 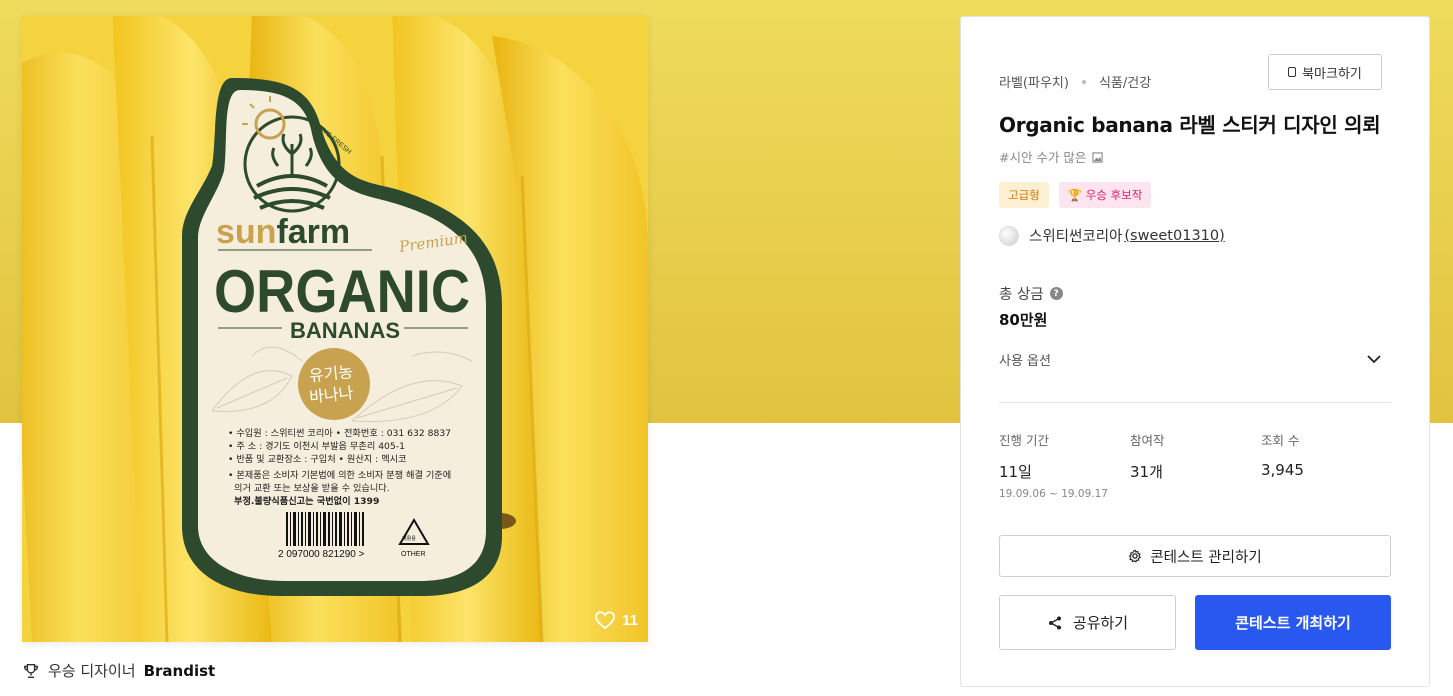 I want to click on options-label: 사용 옵션, so click(x=1025, y=361).